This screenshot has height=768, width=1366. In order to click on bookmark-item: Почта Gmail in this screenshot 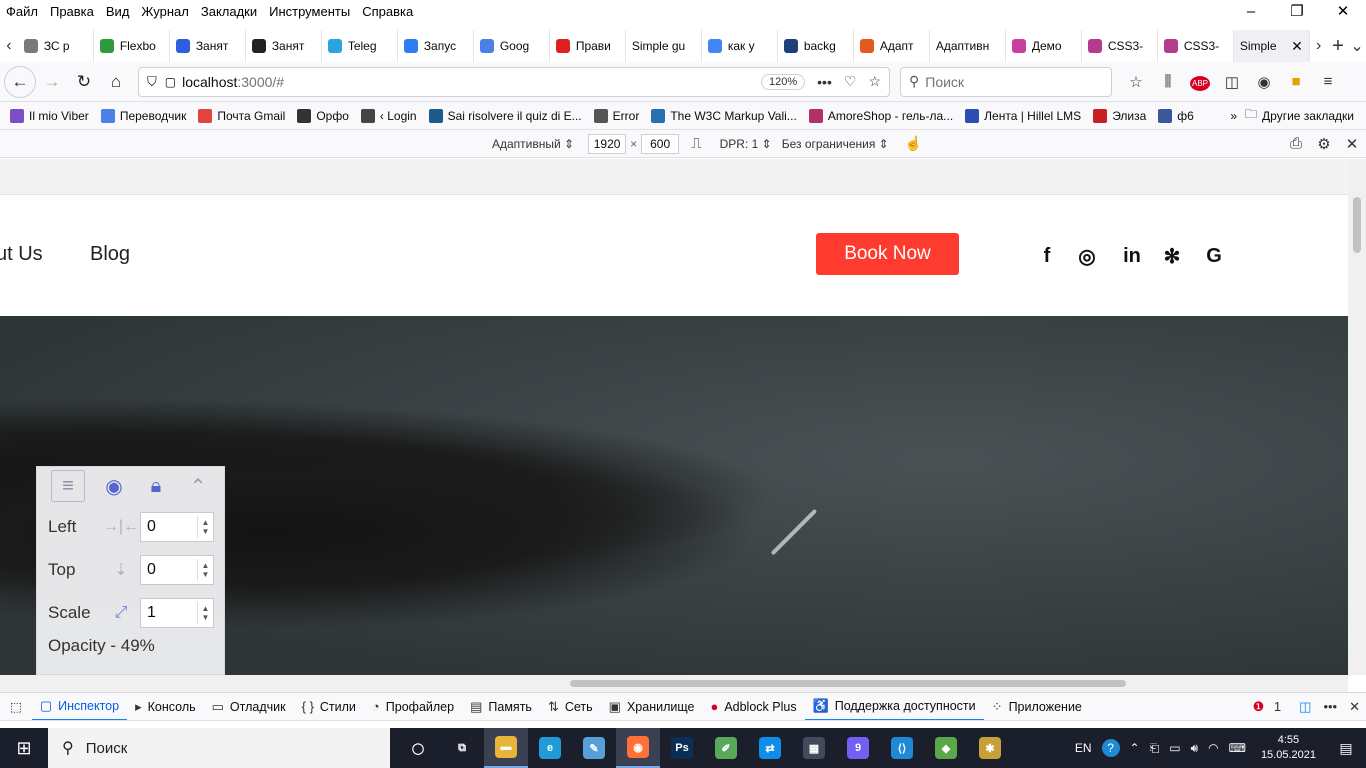, I will do `click(241, 115)`.